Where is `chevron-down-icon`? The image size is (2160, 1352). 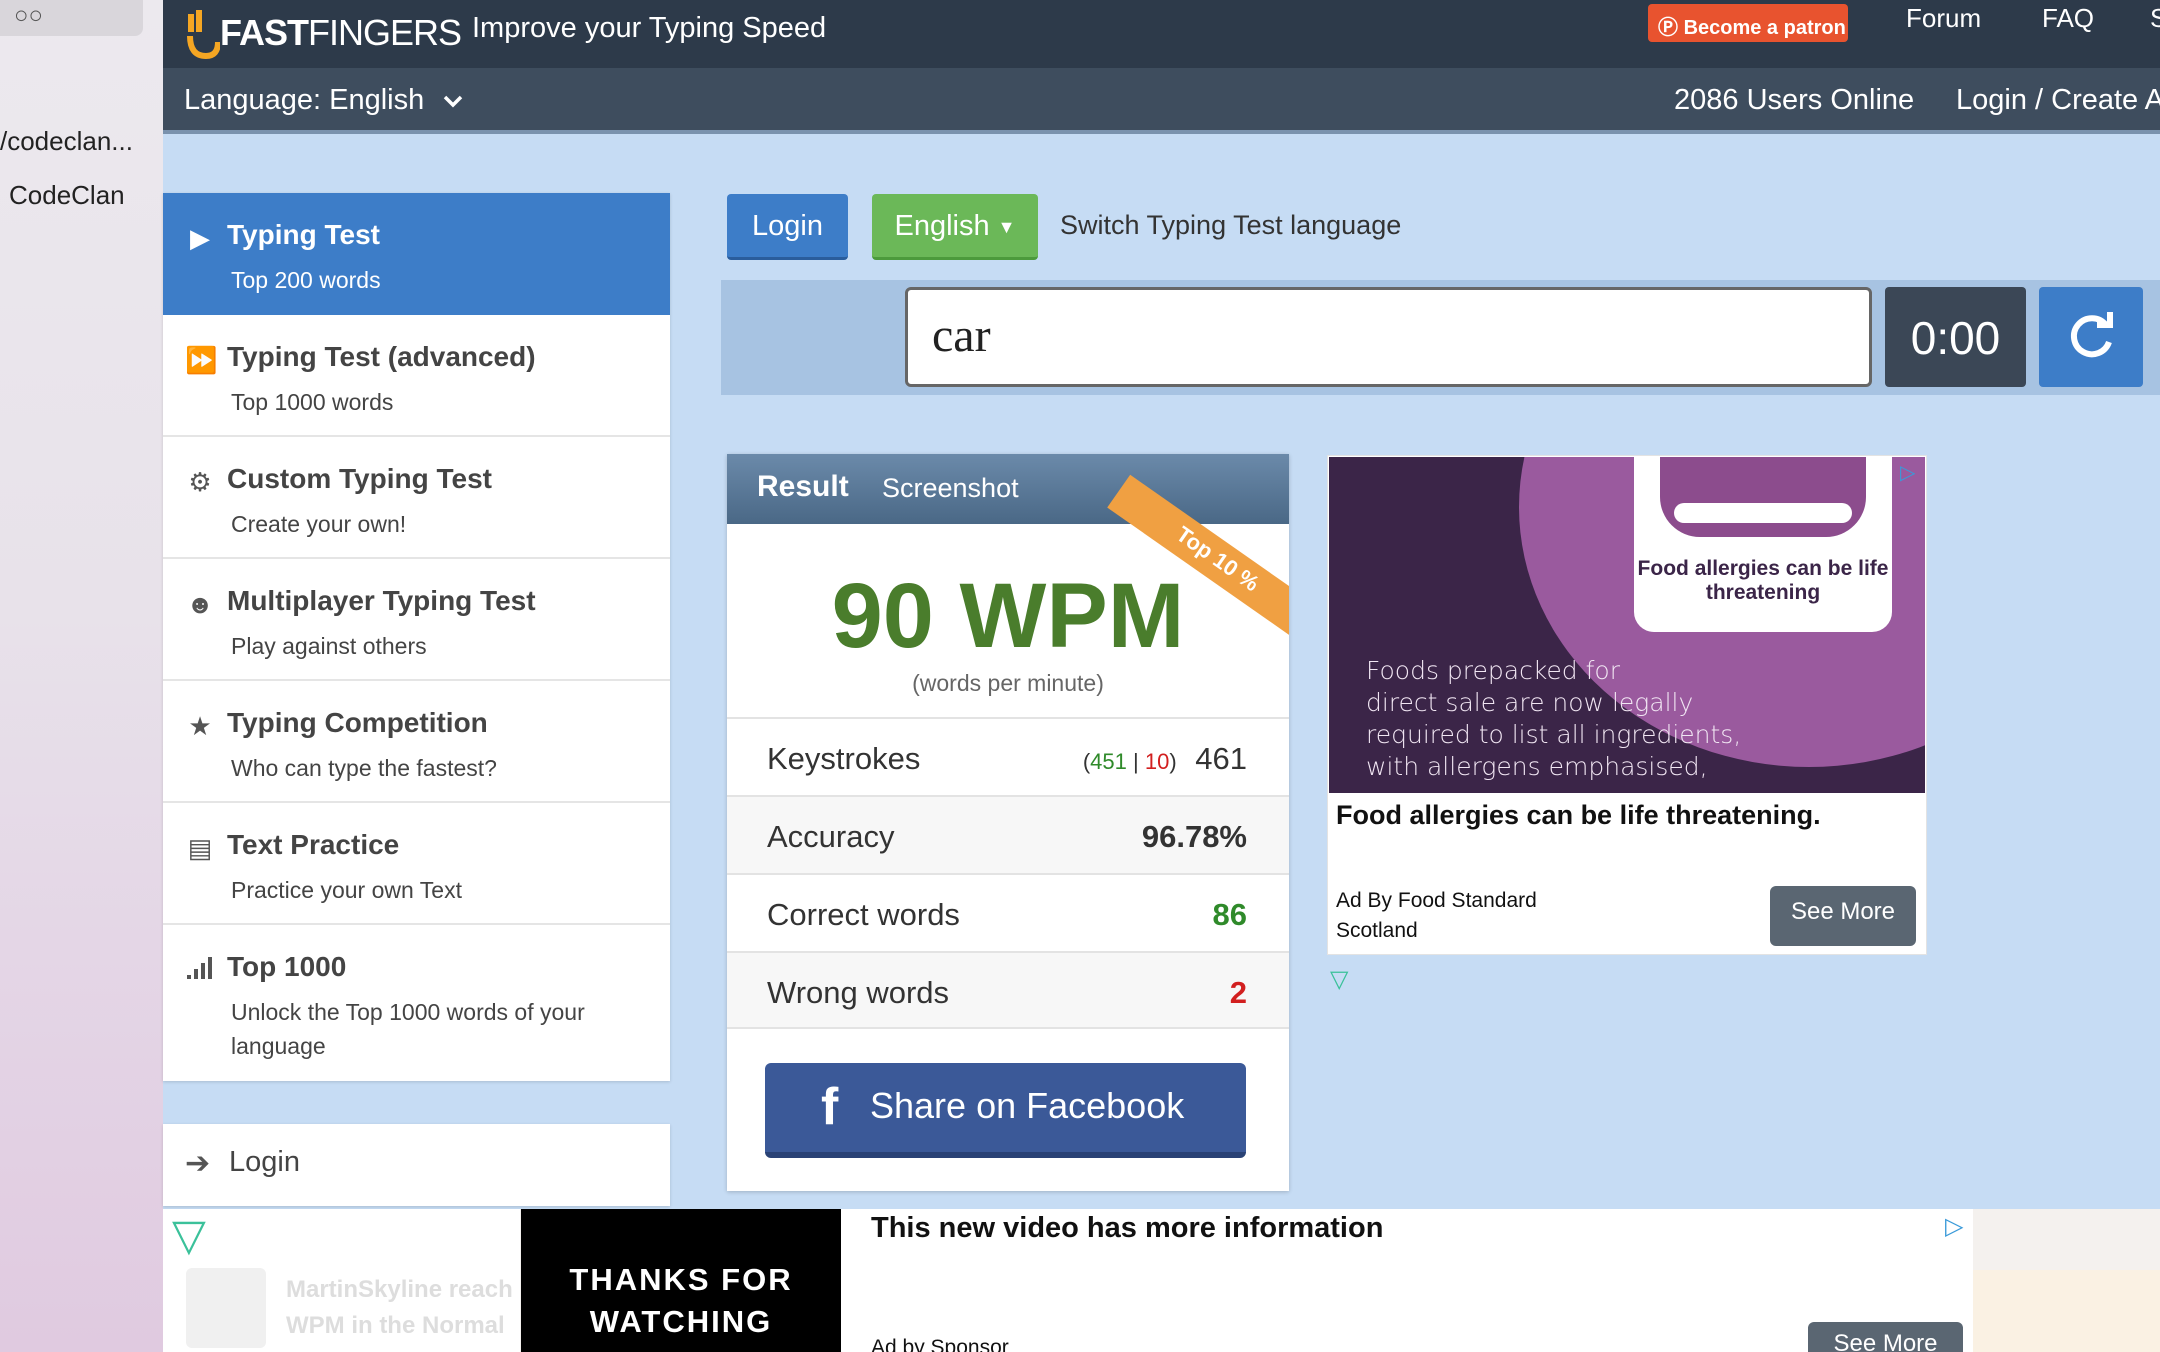
chevron-down-icon is located at coordinates (453, 102).